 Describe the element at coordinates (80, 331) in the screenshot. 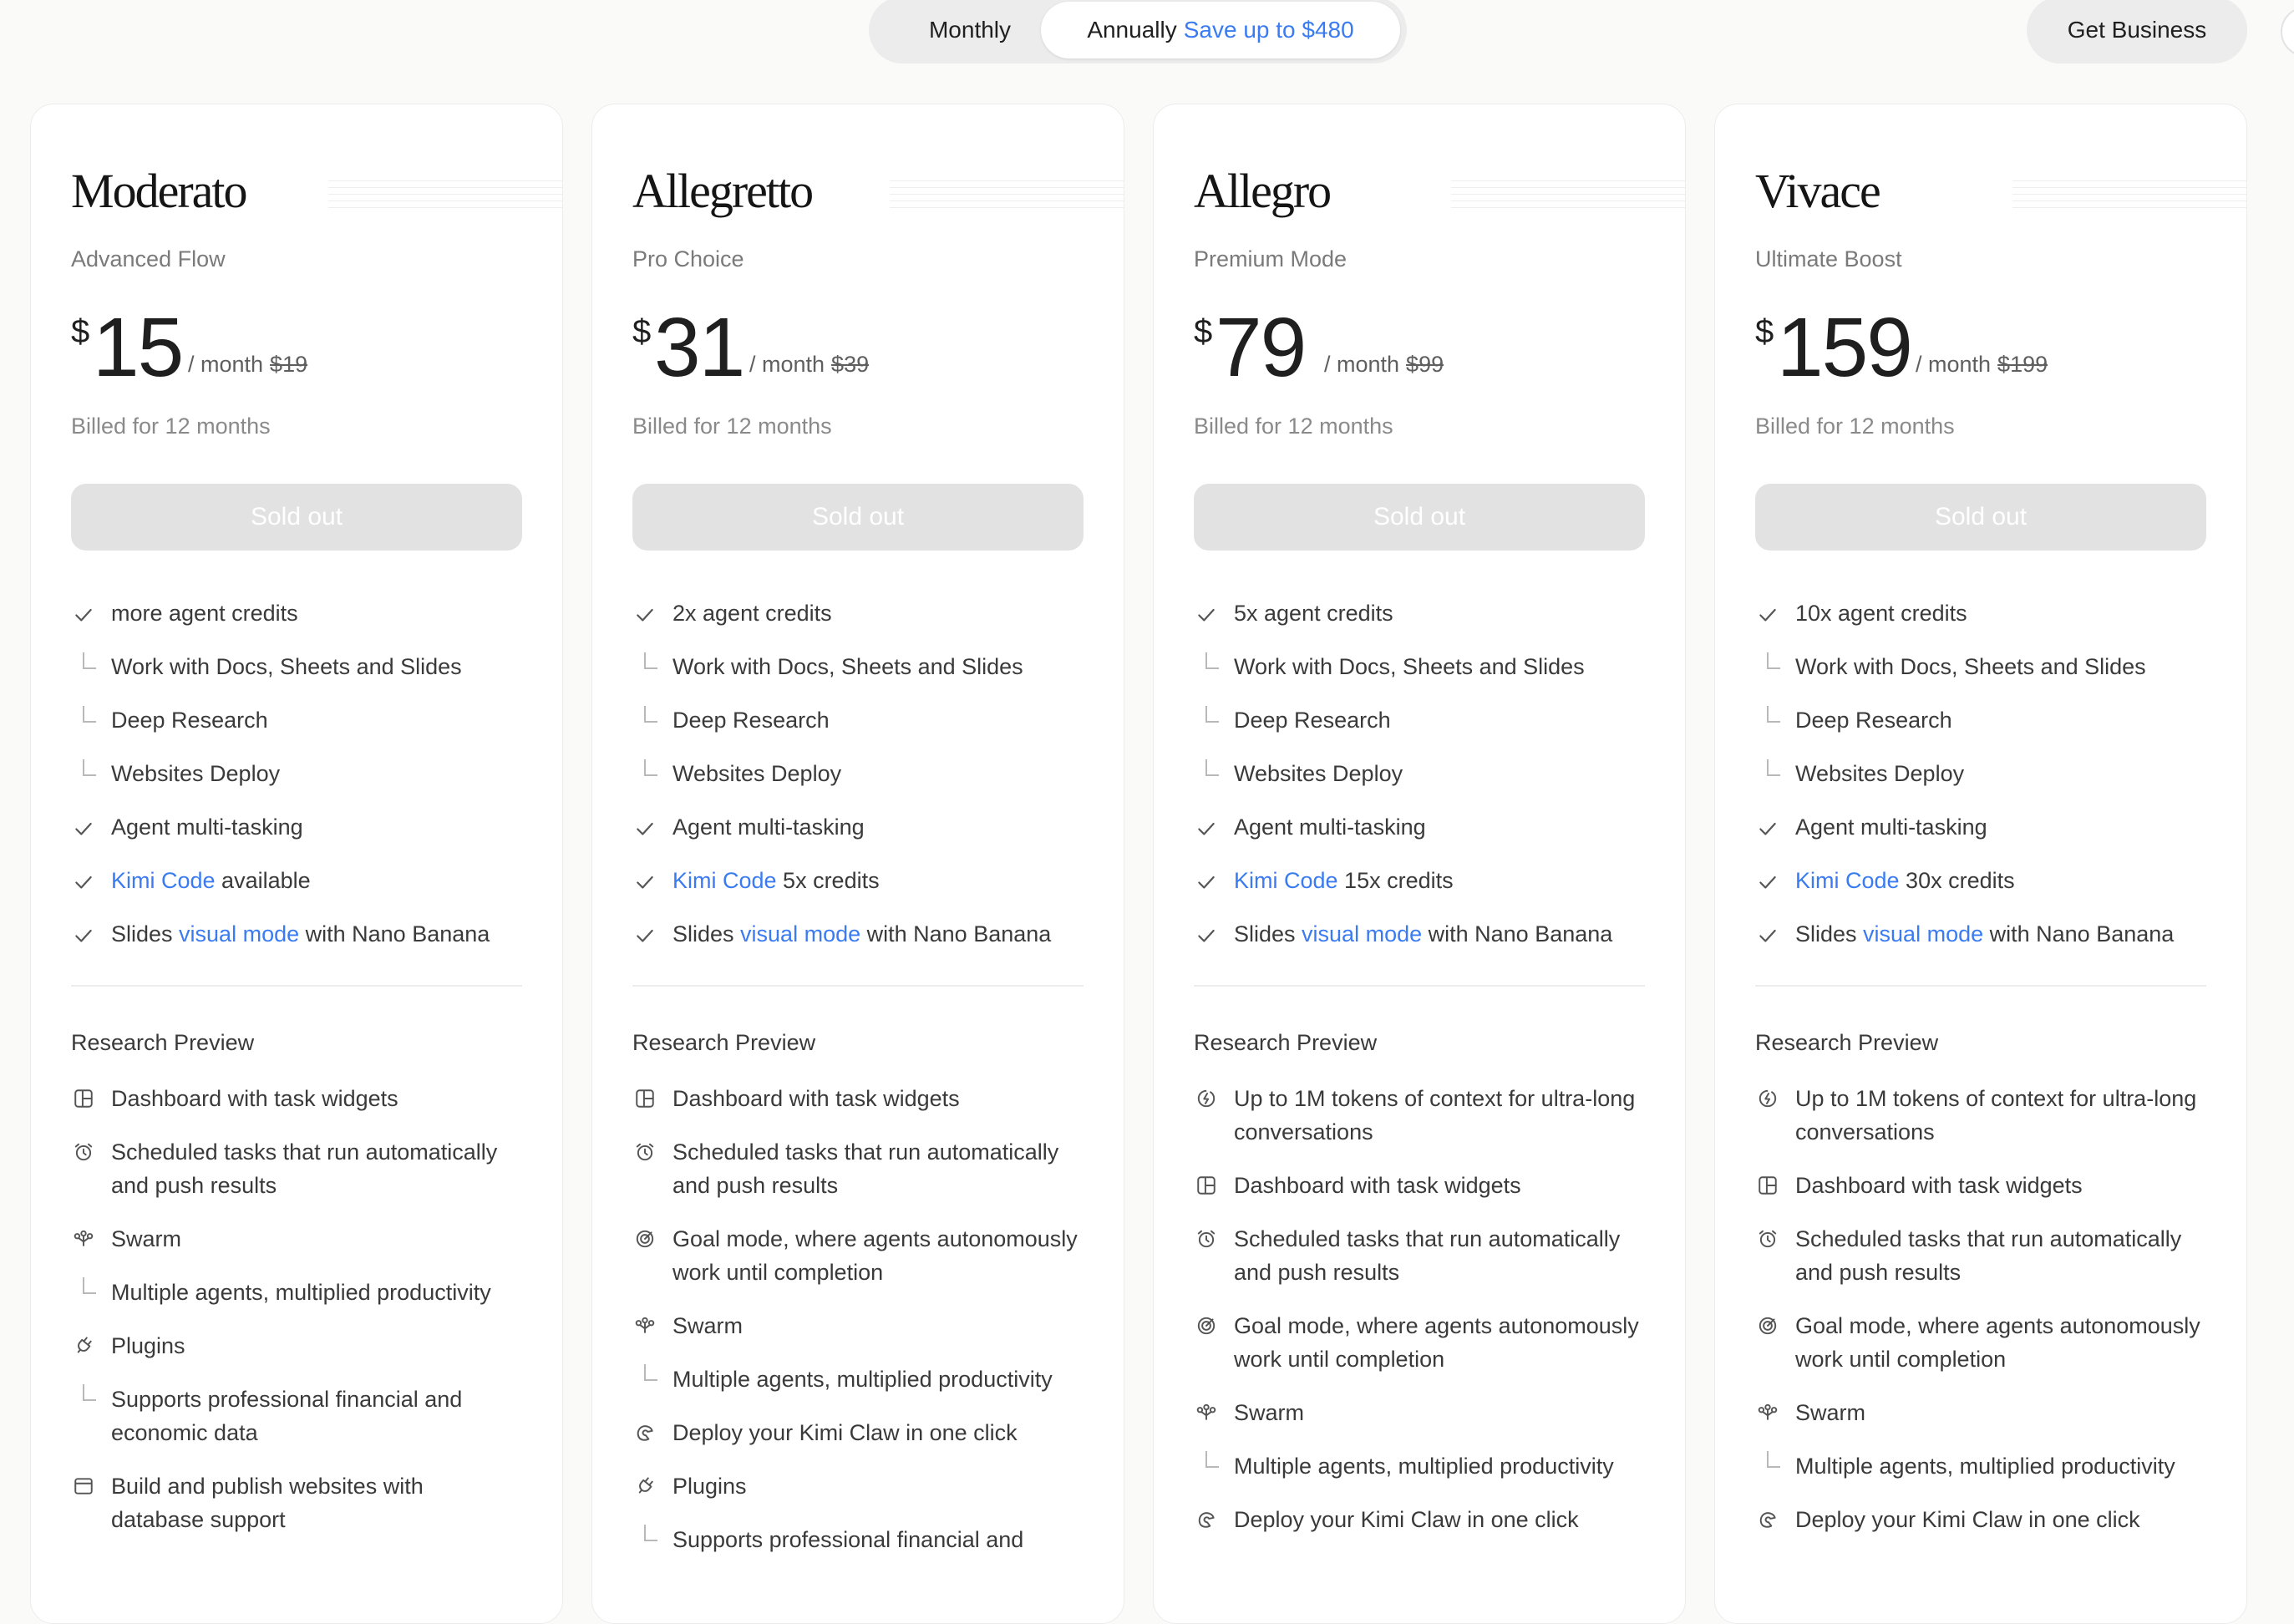

I see `currency-symbol: $` at that location.